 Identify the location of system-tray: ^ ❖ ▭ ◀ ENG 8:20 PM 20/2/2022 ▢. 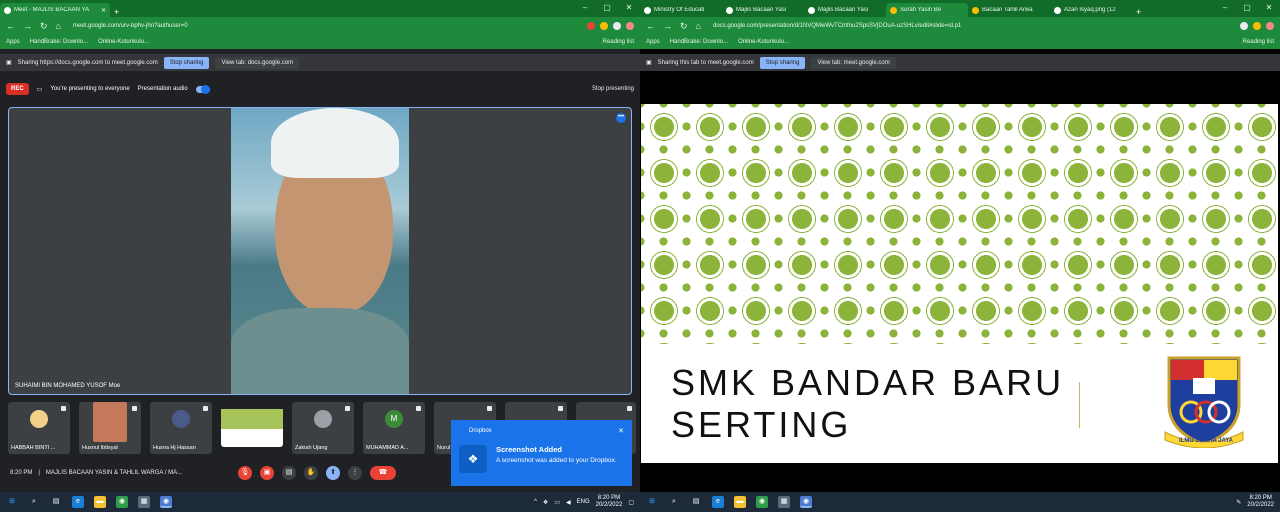
(584, 502).